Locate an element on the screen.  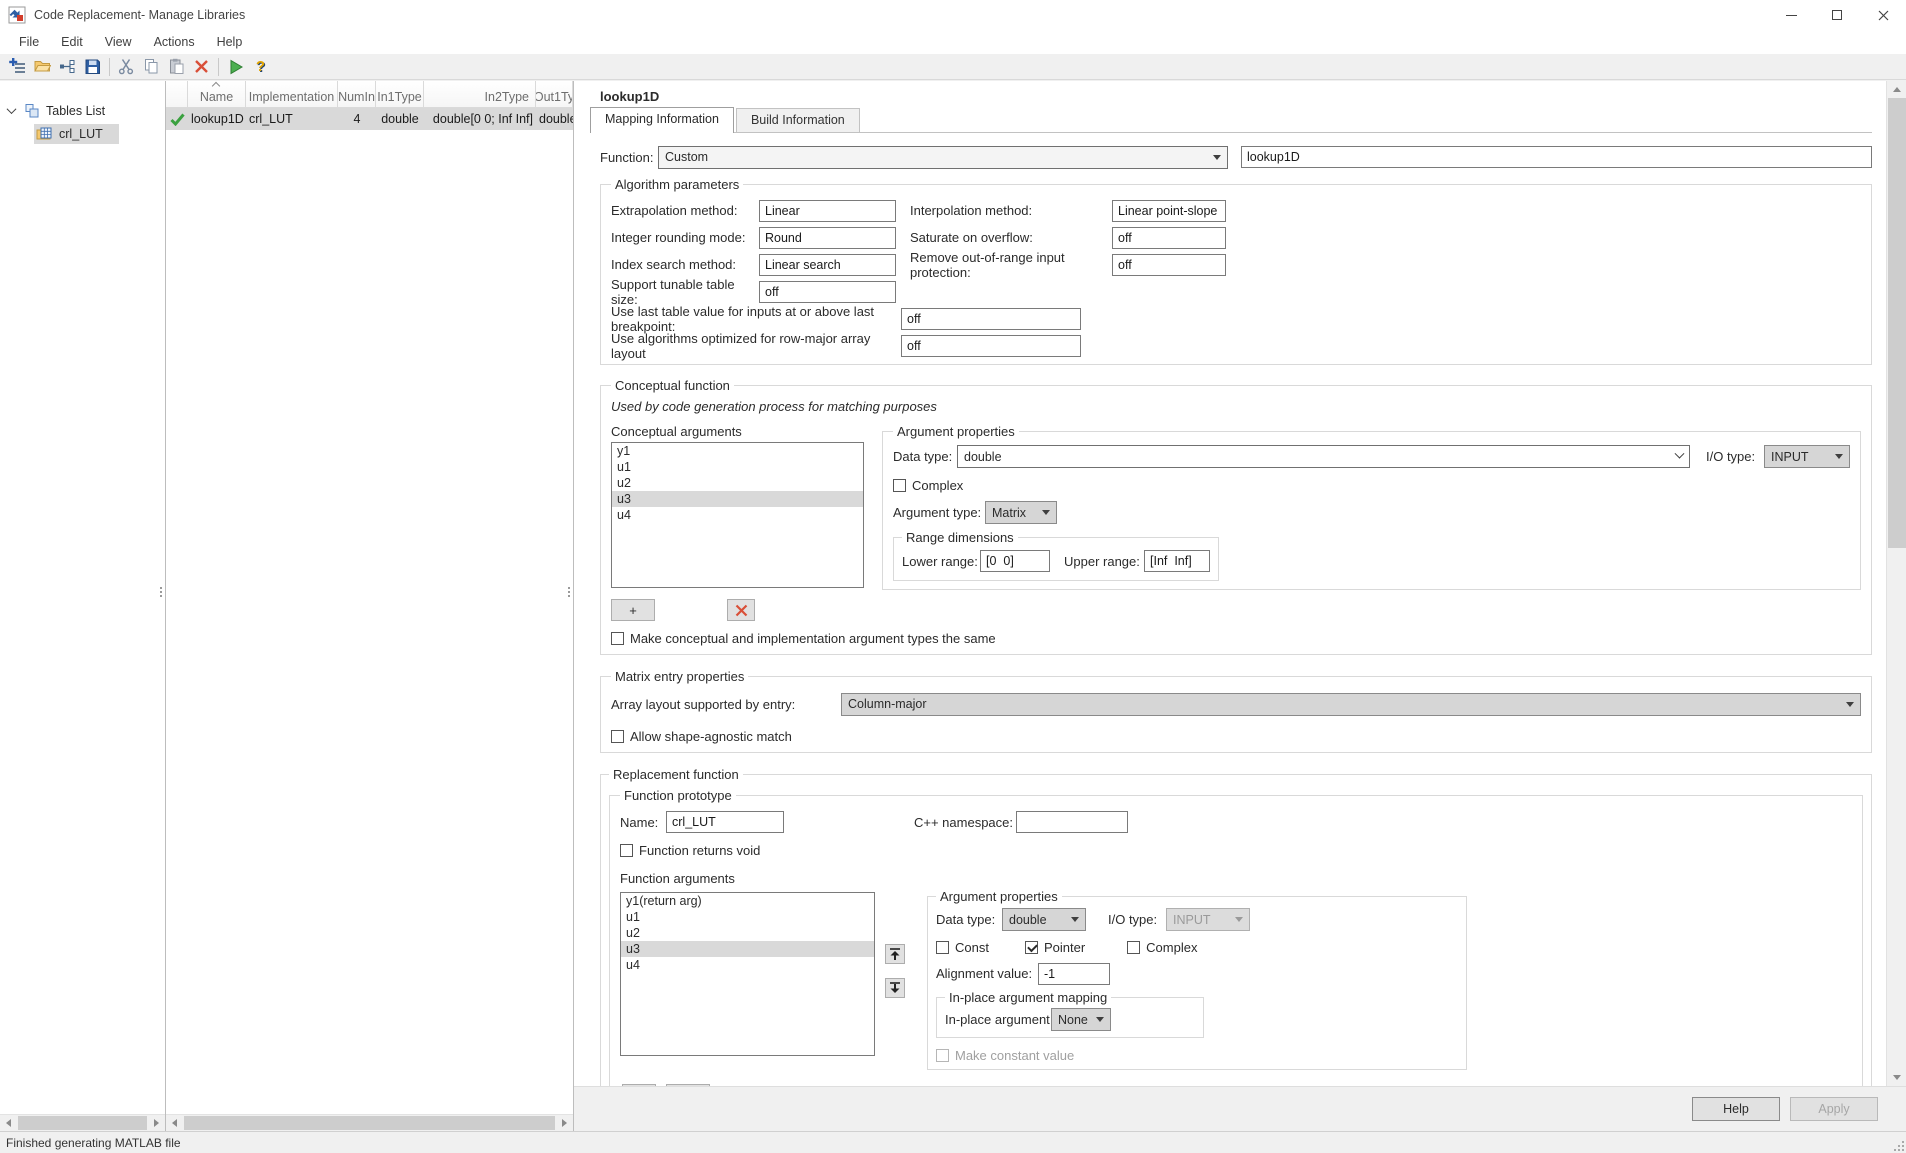
close-button is located at coordinates (1883, 15).